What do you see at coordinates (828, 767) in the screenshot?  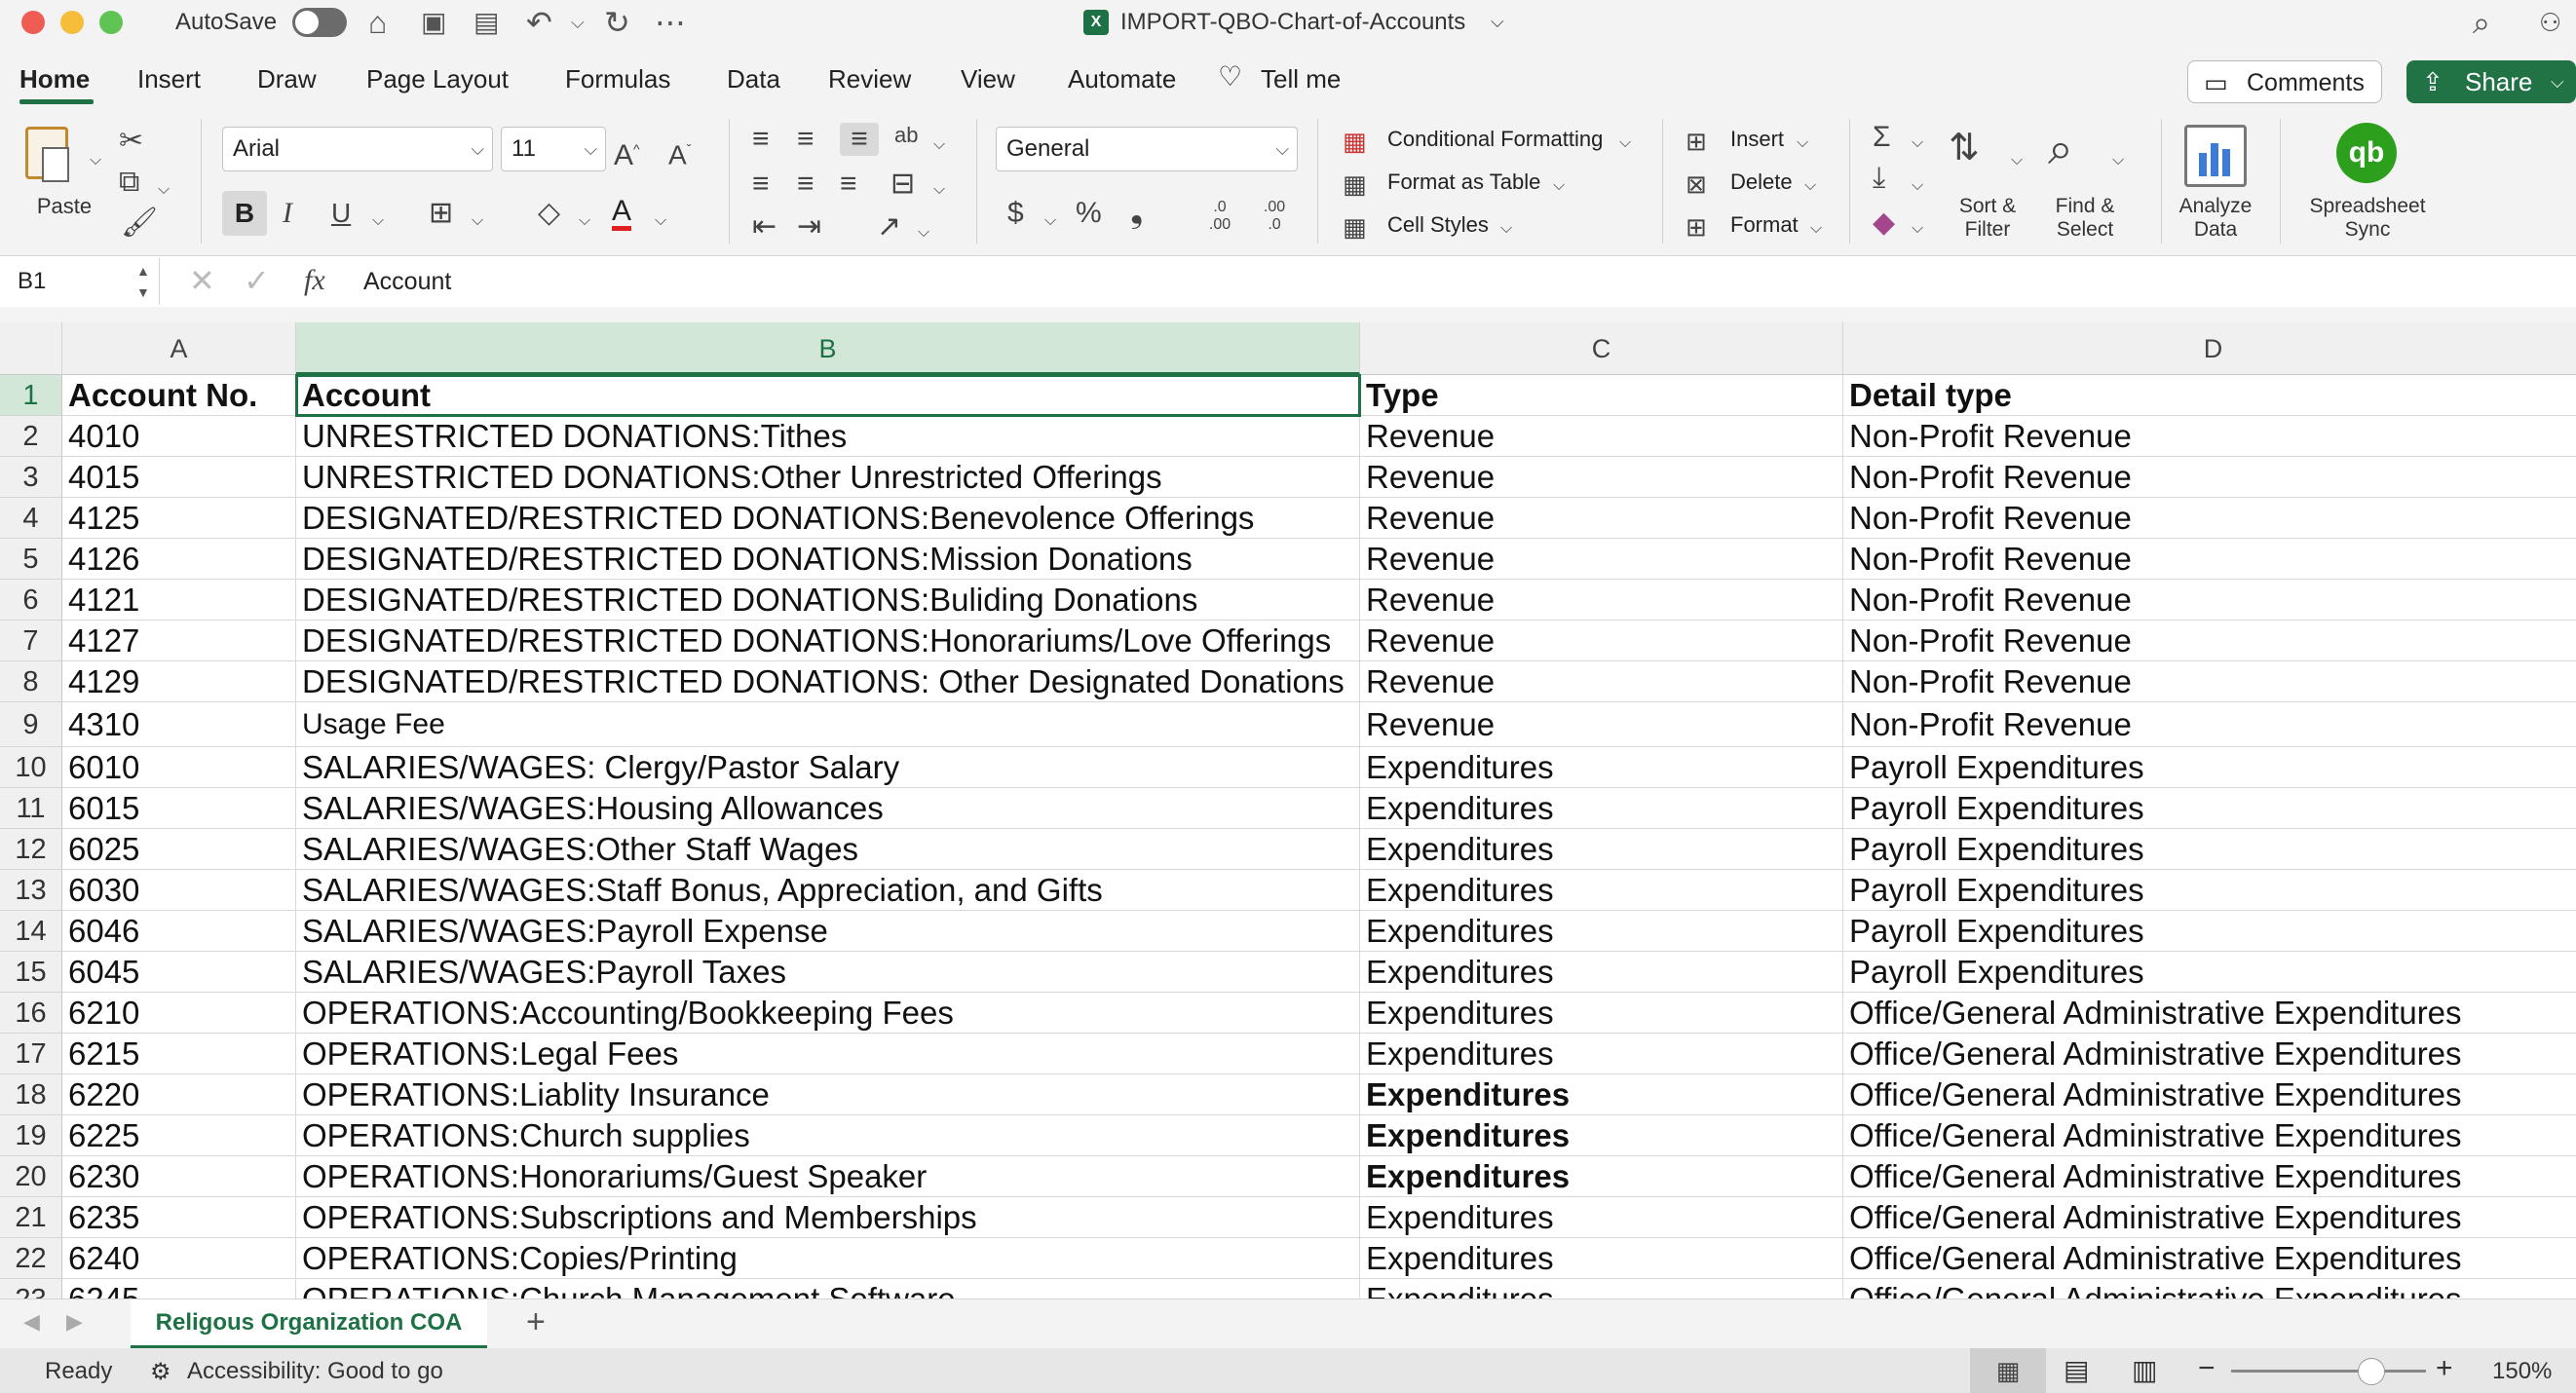 I see `table-cell: SALARIES/WAGES: Clergy/Pastor Salary` at bounding box center [828, 767].